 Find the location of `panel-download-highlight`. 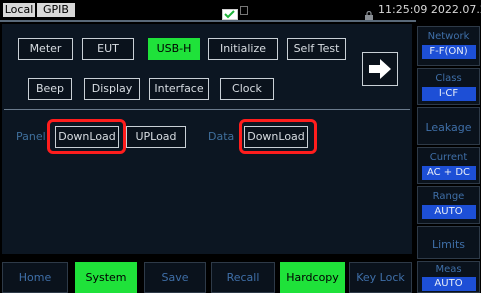

panel-download-highlight is located at coordinates (86, 136).